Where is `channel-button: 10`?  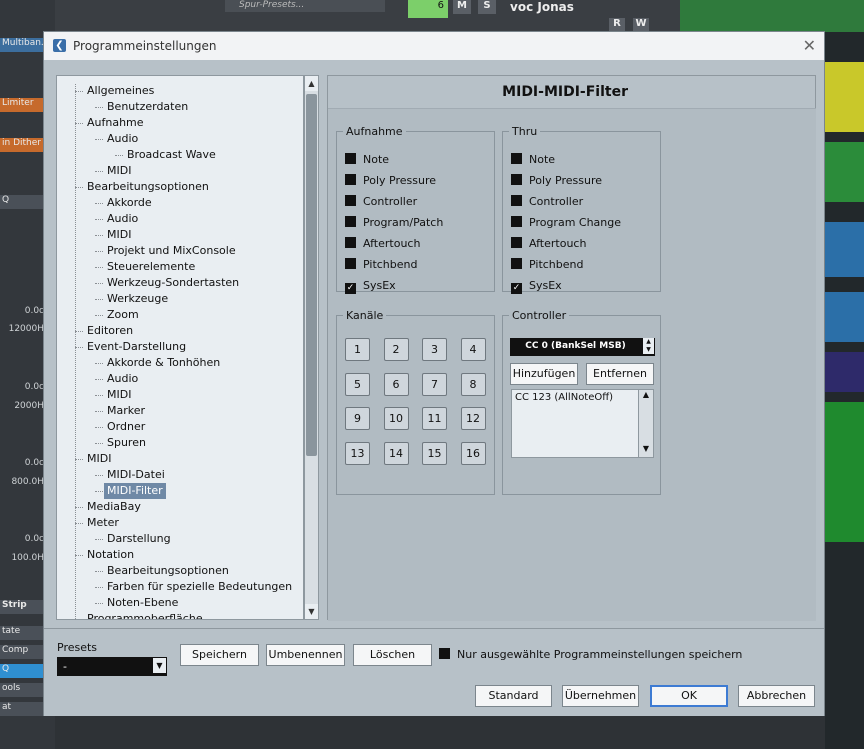
channel-button: 10 is located at coordinates (396, 418).